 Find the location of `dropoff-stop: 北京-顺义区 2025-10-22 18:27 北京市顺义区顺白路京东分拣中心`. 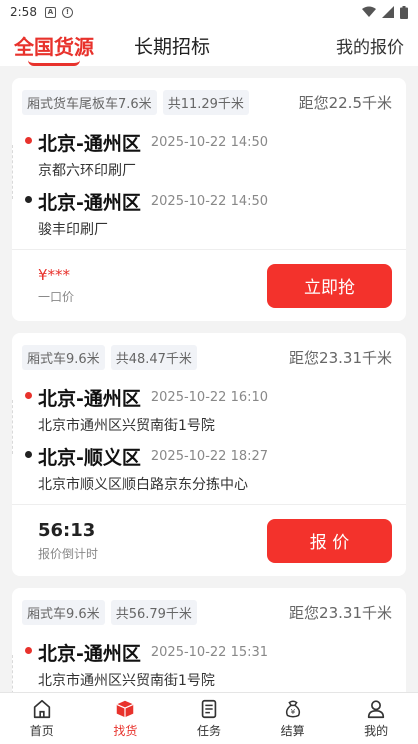

dropoff-stop: 北京-顺义区 2025-10-22 18:27 北京市顺义区顺白路京东分拣中心 is located at coordinates (208, 468).